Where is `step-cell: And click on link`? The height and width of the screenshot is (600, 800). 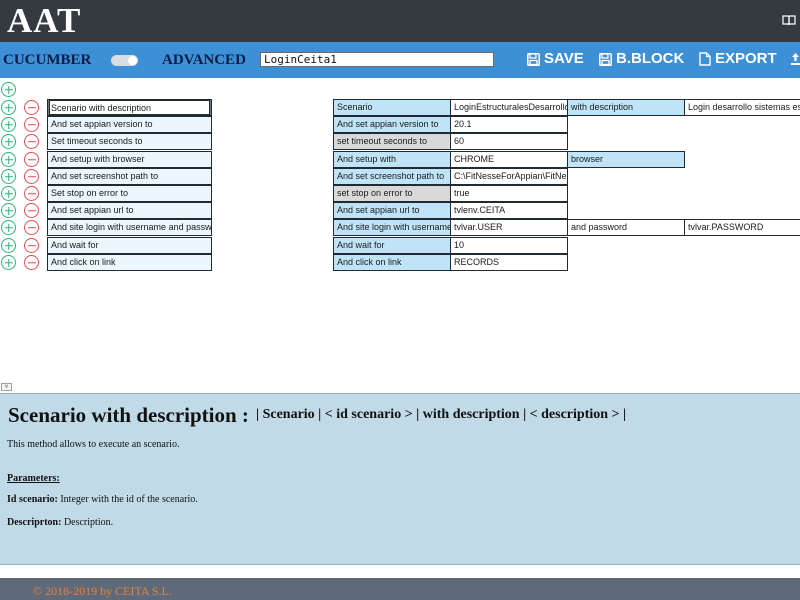
step-cell: And click on link is located at coordinates (129, 262).